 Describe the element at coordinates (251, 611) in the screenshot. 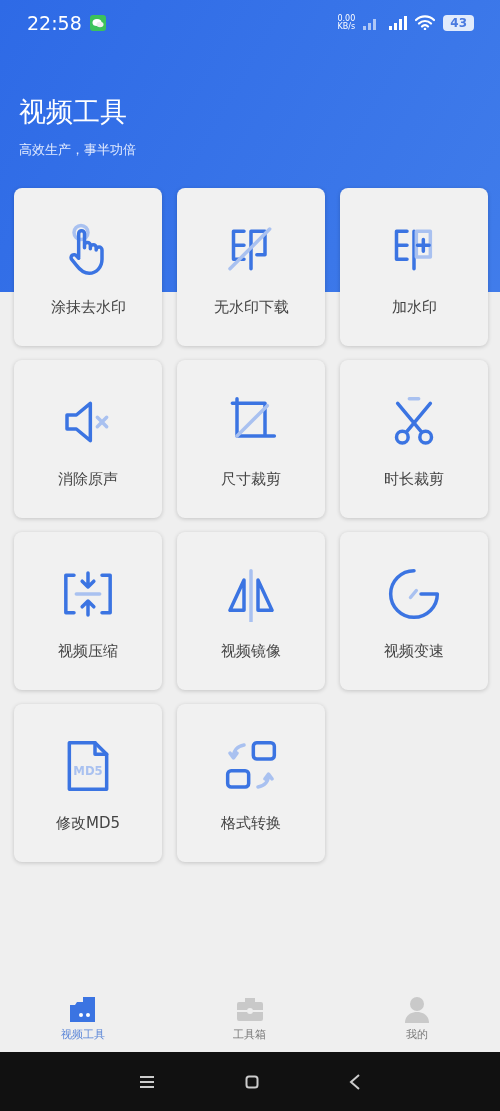

I see `tool-card: 视频镜像` at that location.